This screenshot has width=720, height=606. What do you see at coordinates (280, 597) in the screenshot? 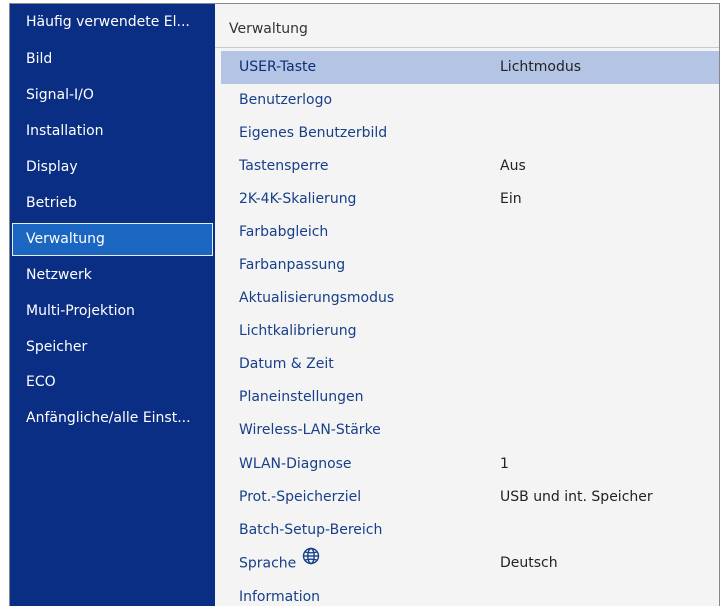
I see `row-label: Information` at bounding box center [280, 597].